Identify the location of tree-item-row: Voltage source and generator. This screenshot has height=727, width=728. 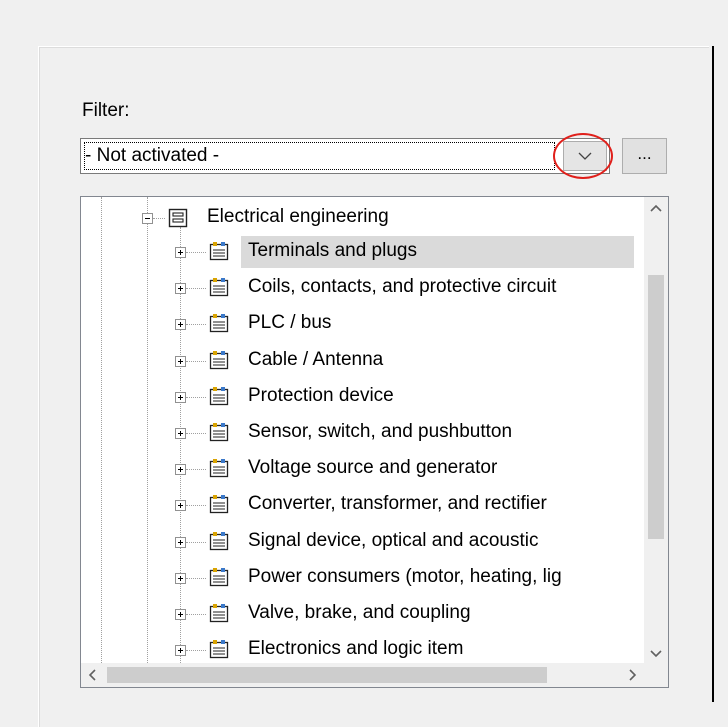
(362, 469).